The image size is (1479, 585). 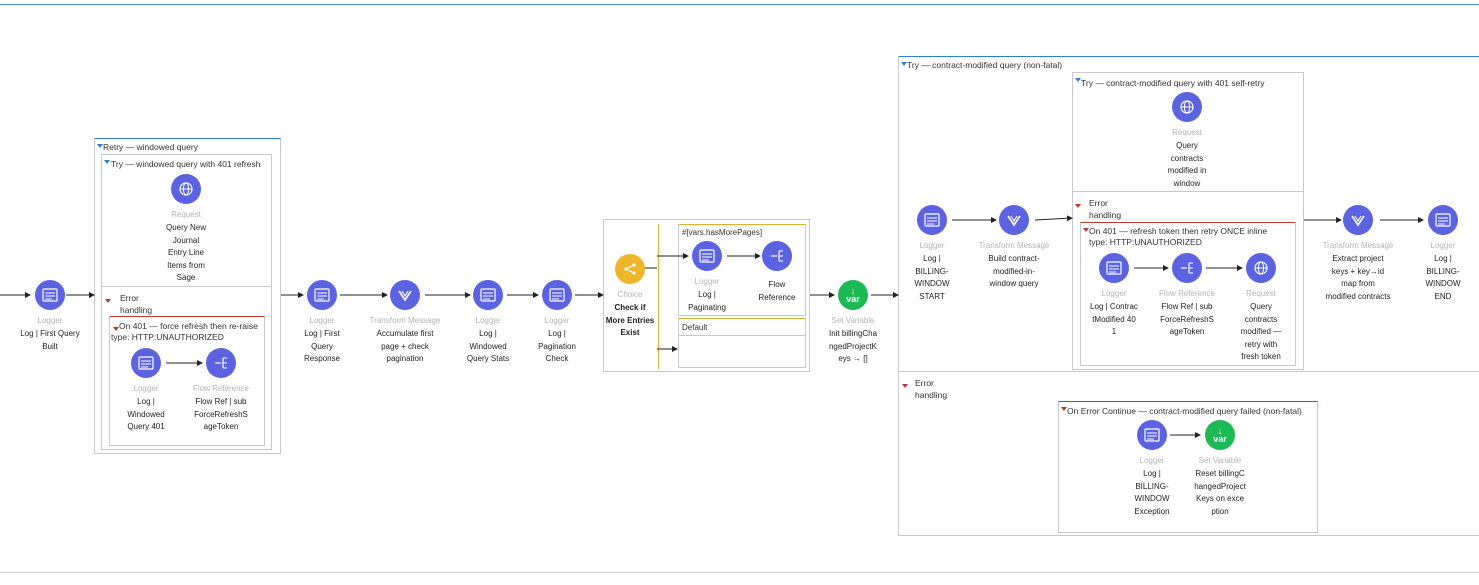 I want to click on logger-windowed-401: Logger Log | Windowed Query 401, so click(x=146, y=391).